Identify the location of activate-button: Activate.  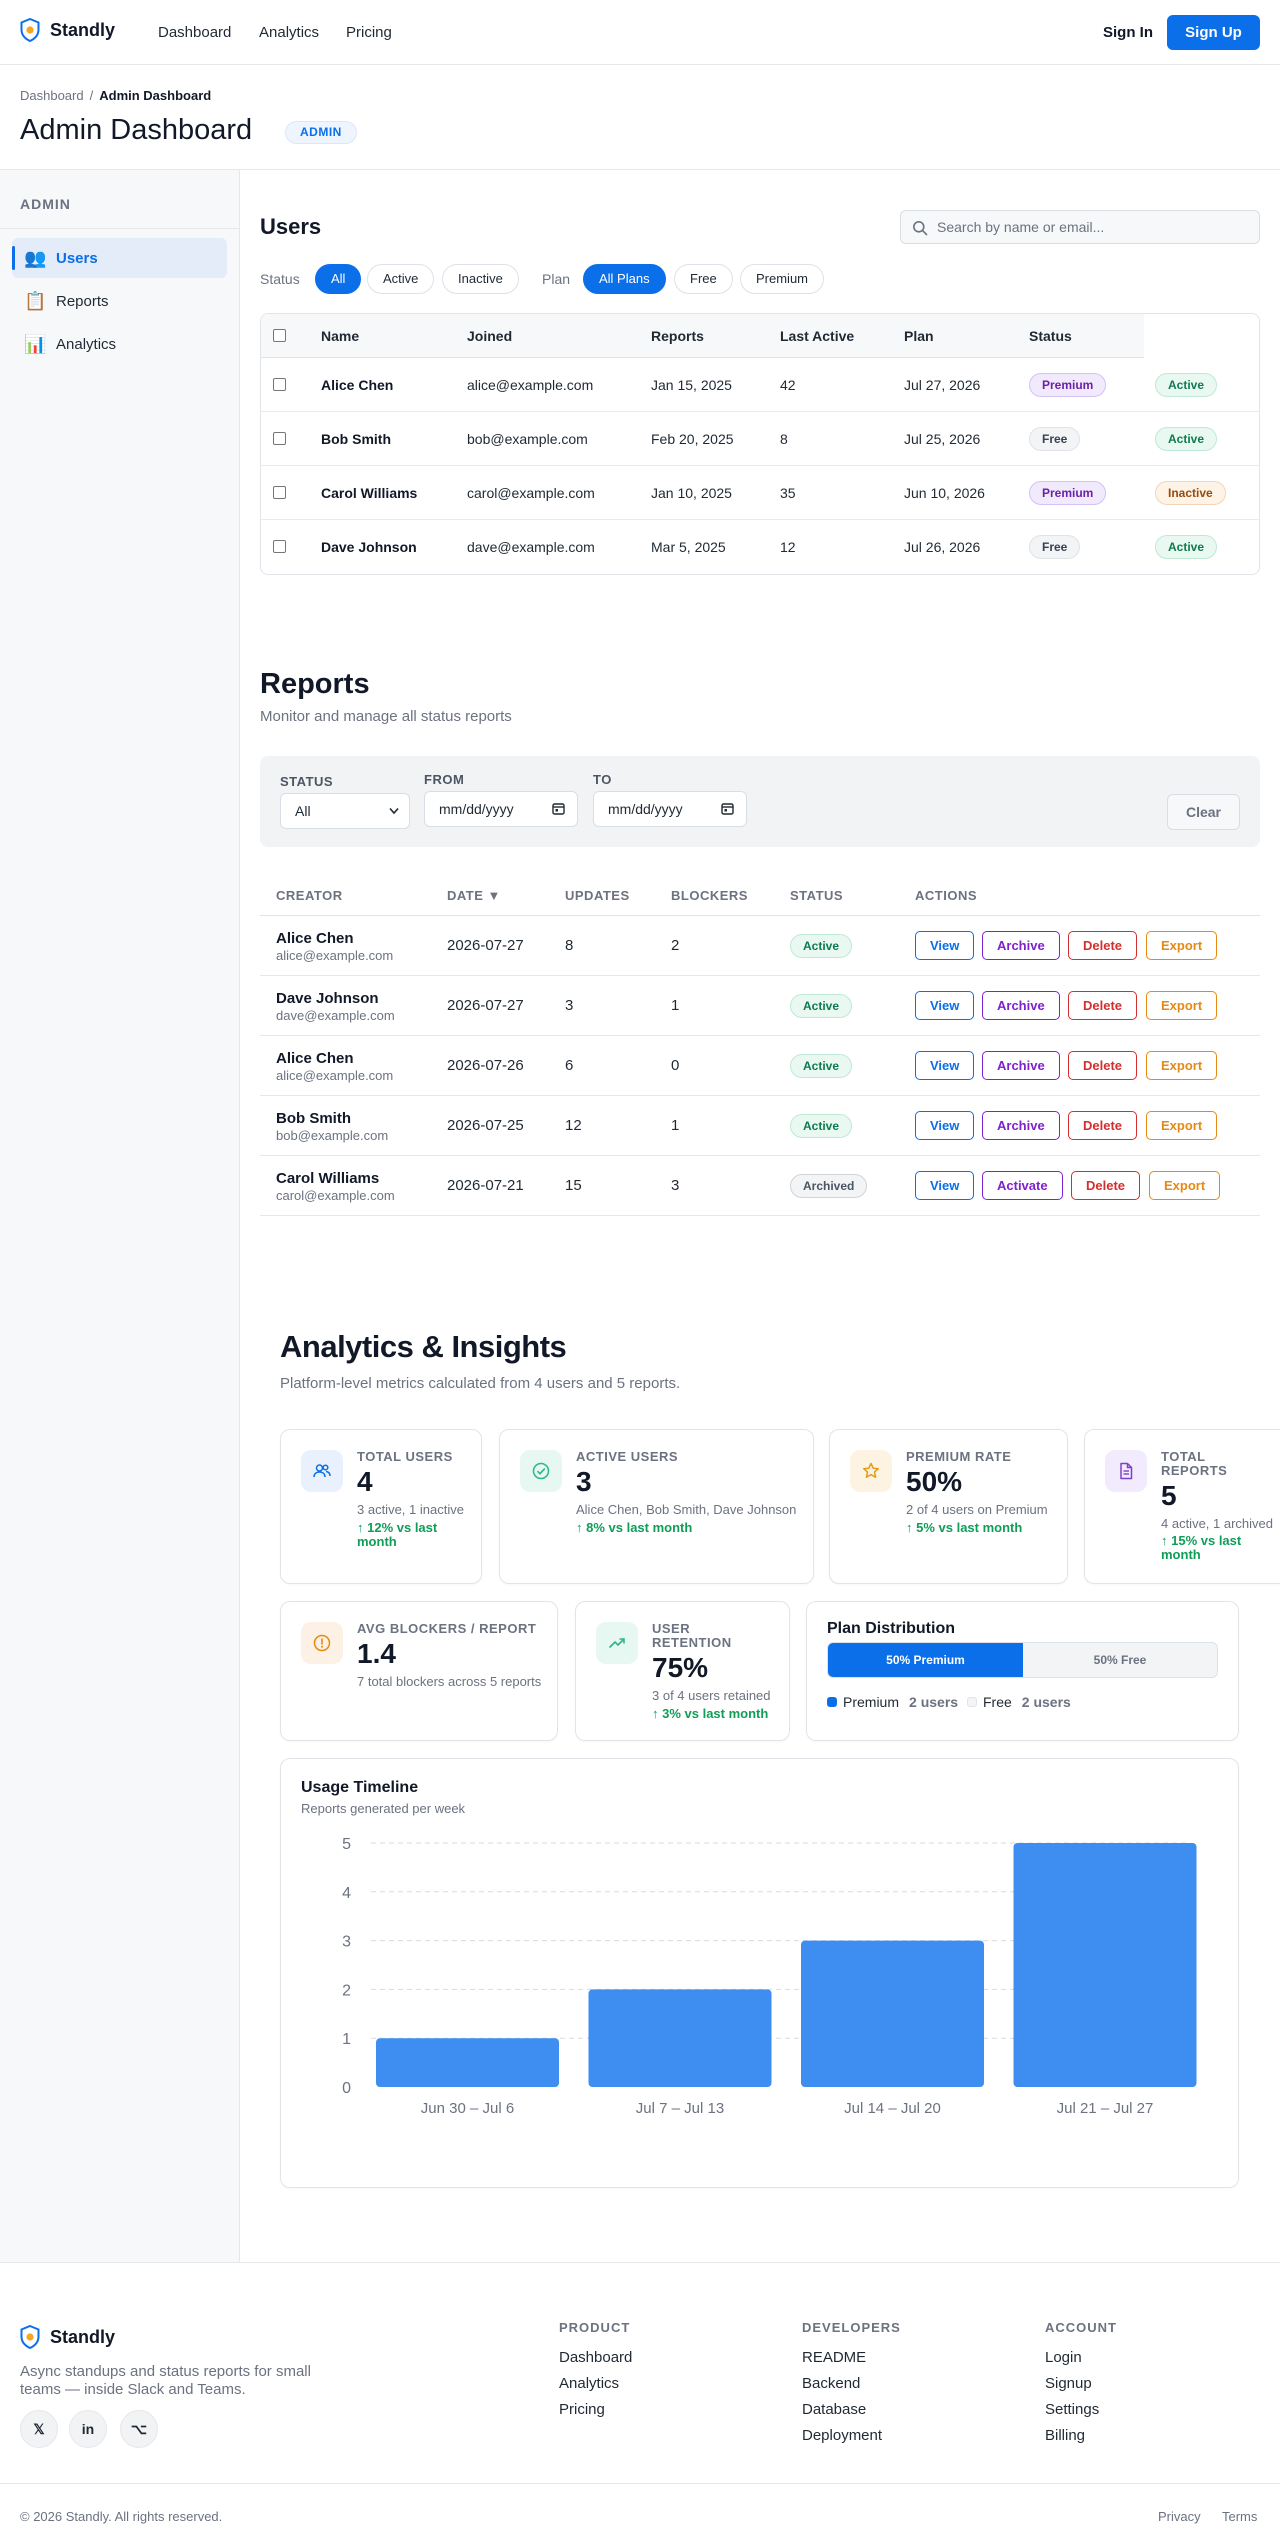
(1022, 1185).